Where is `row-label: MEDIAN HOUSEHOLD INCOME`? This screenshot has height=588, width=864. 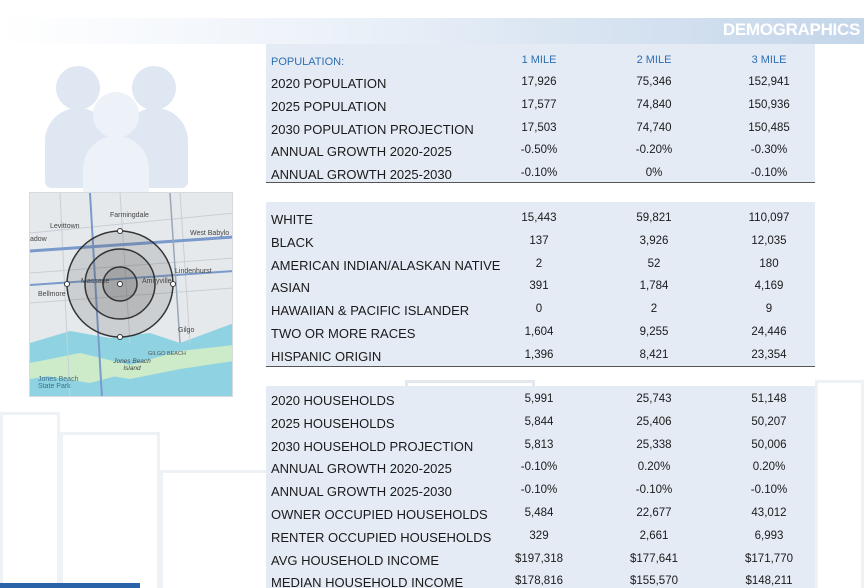
row-label: MEDIAN HOUSEHOLD INCOME is located at coordinates (367, 581).